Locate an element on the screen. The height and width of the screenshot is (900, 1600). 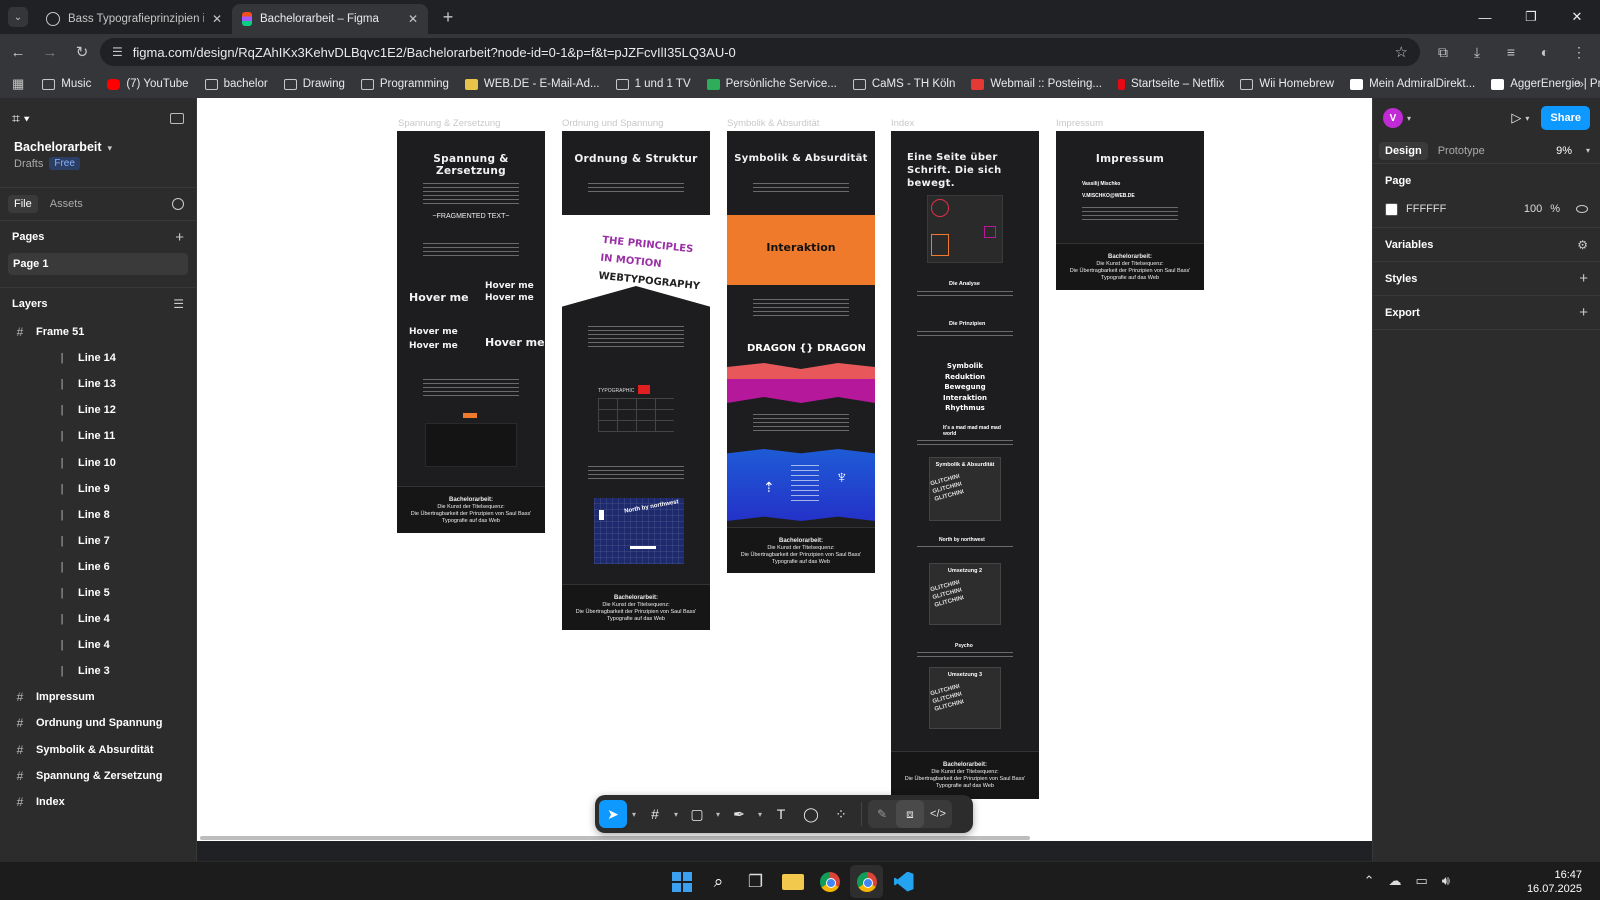
bookmark-item: Startseite – Netflix is located at coordinates (1171, 84).